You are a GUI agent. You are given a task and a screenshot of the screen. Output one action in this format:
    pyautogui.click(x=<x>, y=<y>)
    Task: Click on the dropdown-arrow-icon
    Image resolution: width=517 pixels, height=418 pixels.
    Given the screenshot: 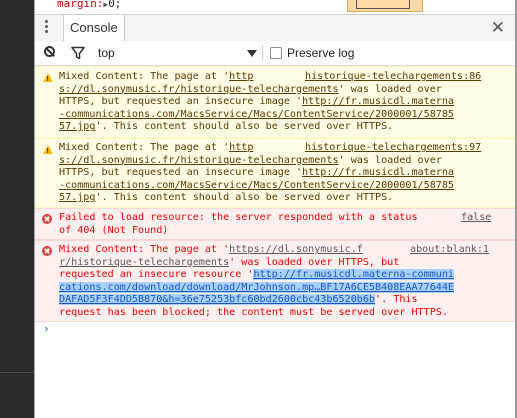 What is the action you would take?
    pyautogui.click(x=252, y=53)
    